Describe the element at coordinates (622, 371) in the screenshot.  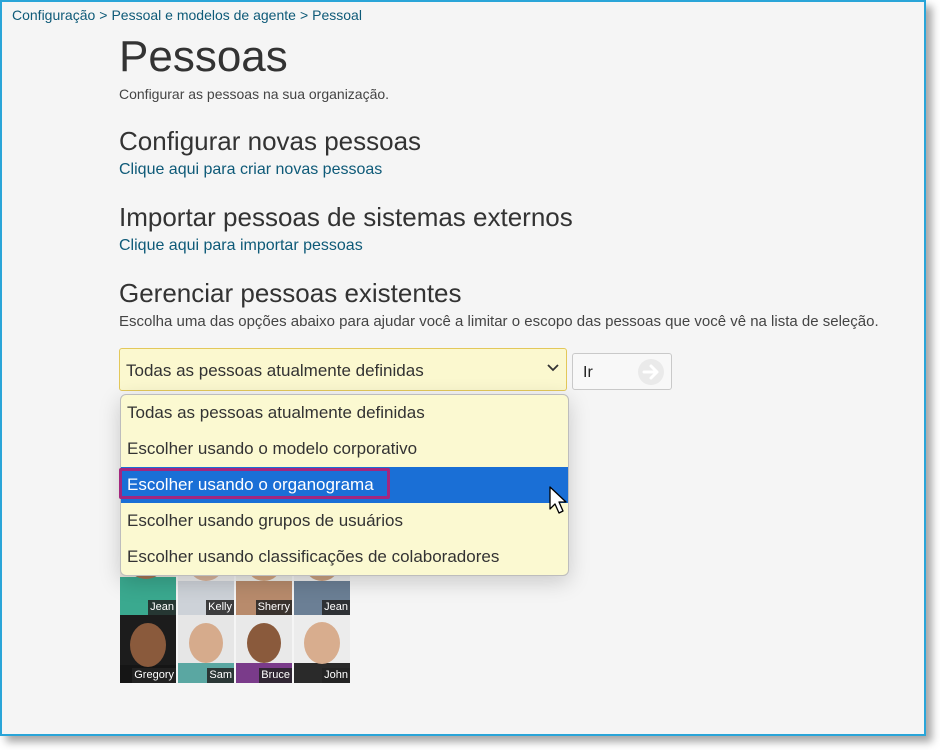
I see `go-button: Ir` at that location.